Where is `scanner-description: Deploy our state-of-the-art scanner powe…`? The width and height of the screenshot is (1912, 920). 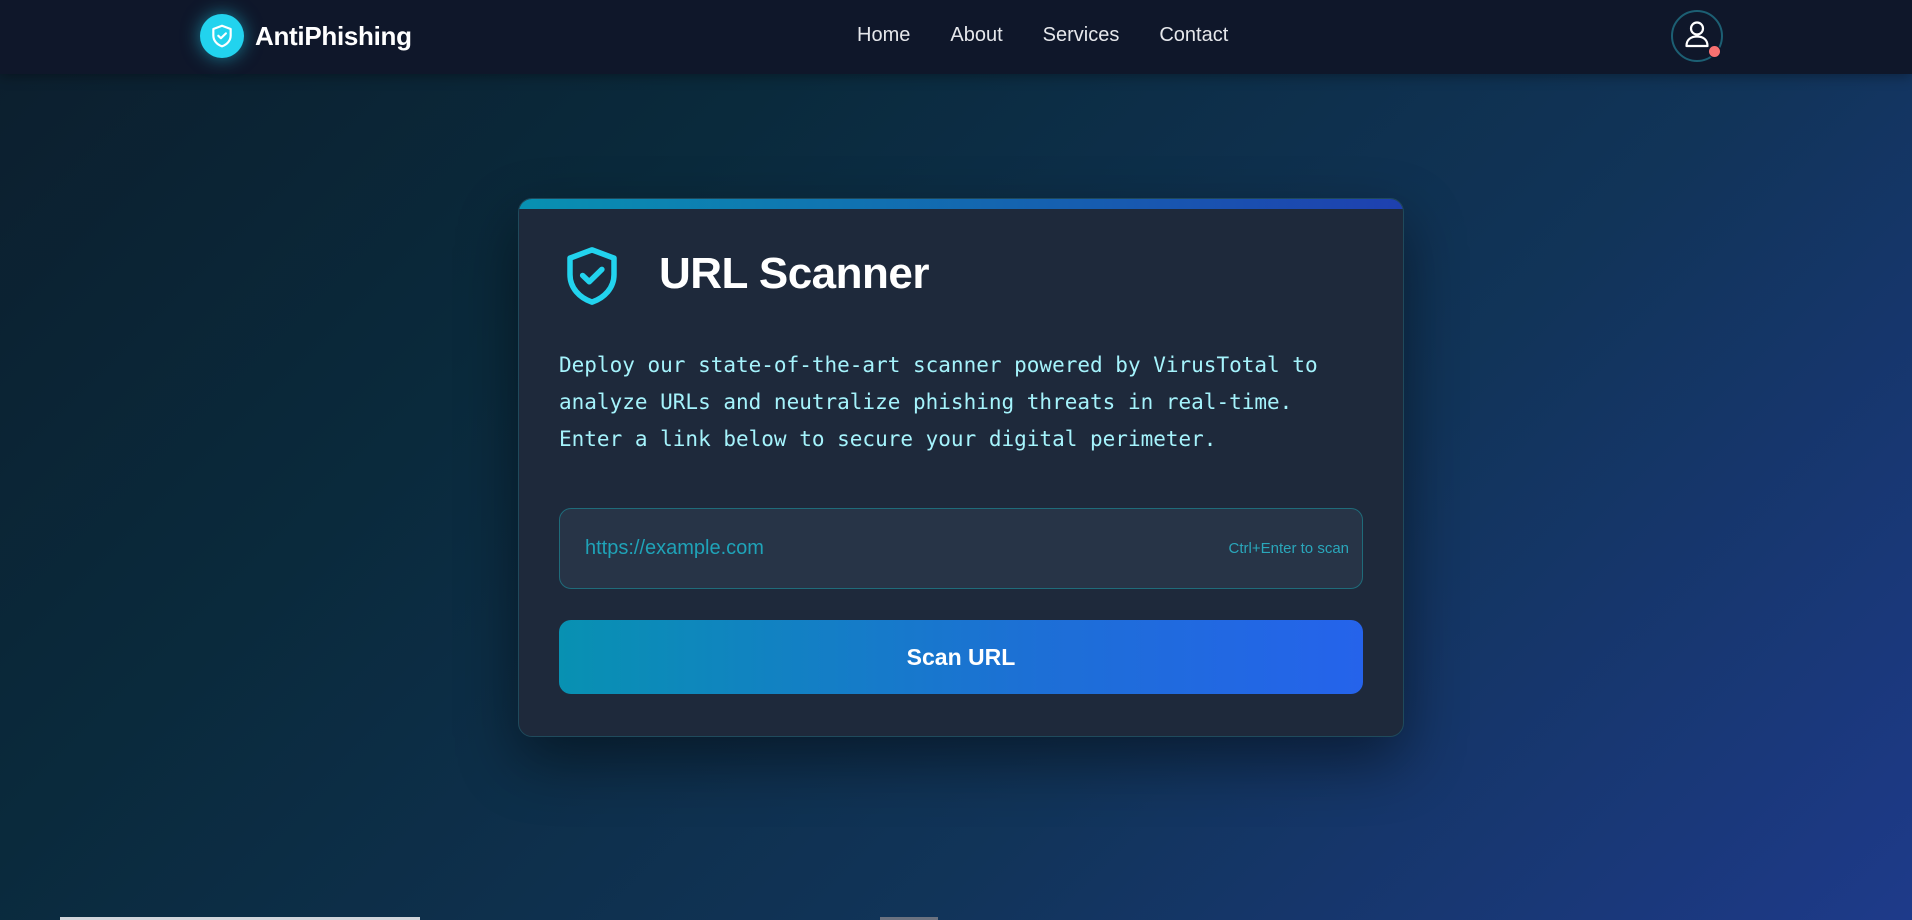
scanner-description: Deploy our state-of-the-art scanner powe… is located at coordinates (938, 402).